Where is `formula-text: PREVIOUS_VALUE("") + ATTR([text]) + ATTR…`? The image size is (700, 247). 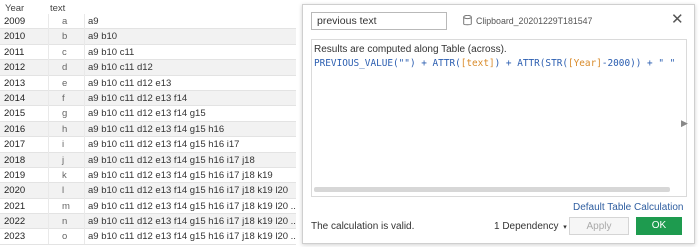
formula-text: PREVIOUS_VALUE("") + ATTR([text]) + ATTR… is located at coordinates (494, 63).